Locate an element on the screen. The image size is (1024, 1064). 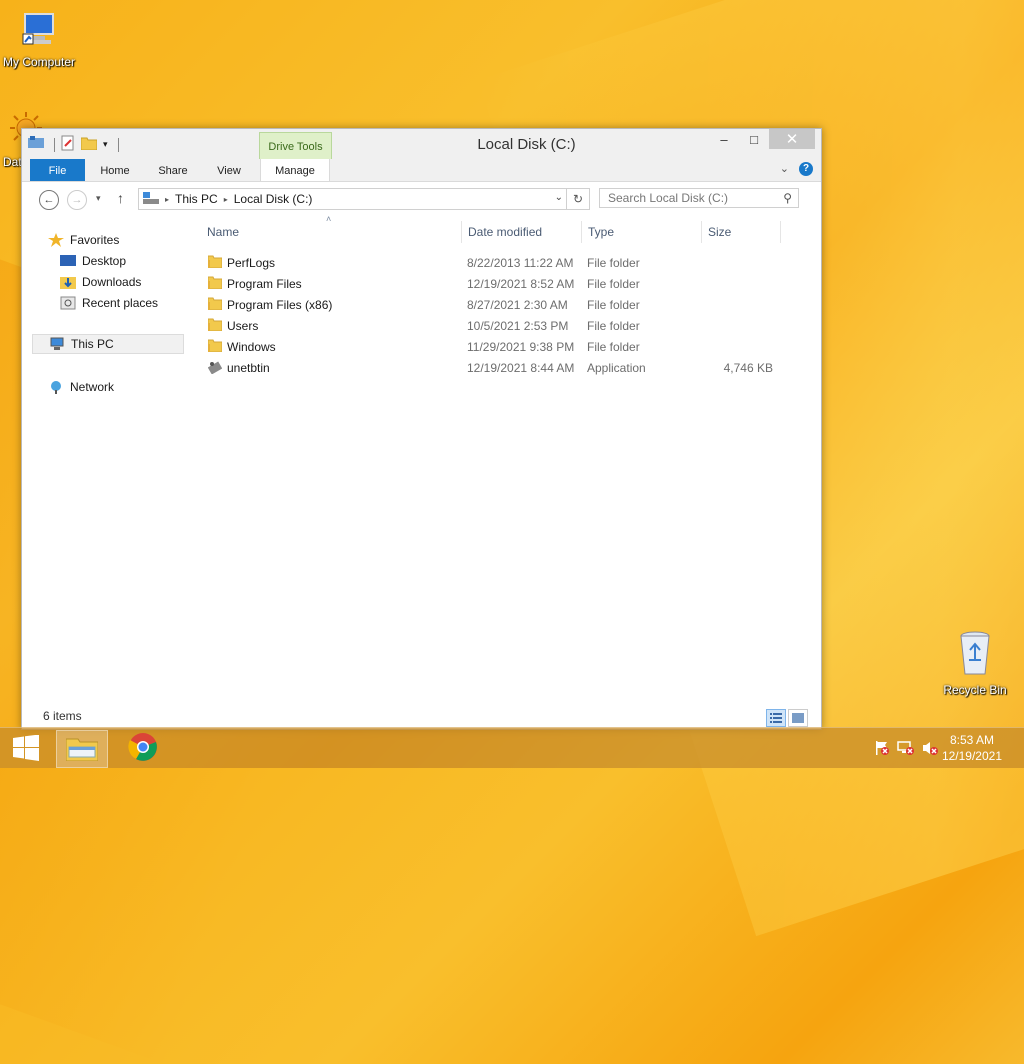
network-status-icon is located at coordinates (906, 748).